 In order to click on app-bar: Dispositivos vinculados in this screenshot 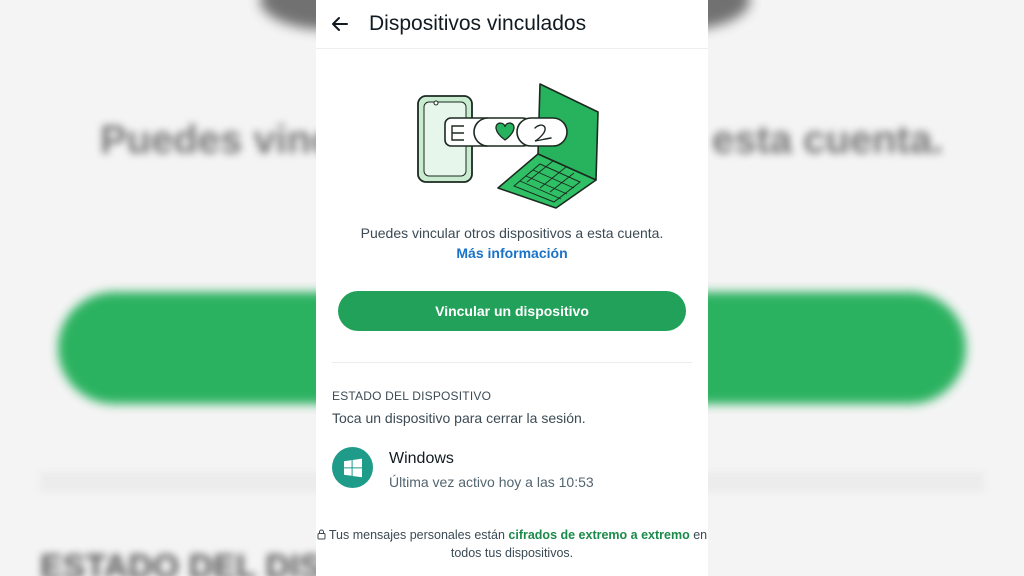, I will do `click(512, 24)`.